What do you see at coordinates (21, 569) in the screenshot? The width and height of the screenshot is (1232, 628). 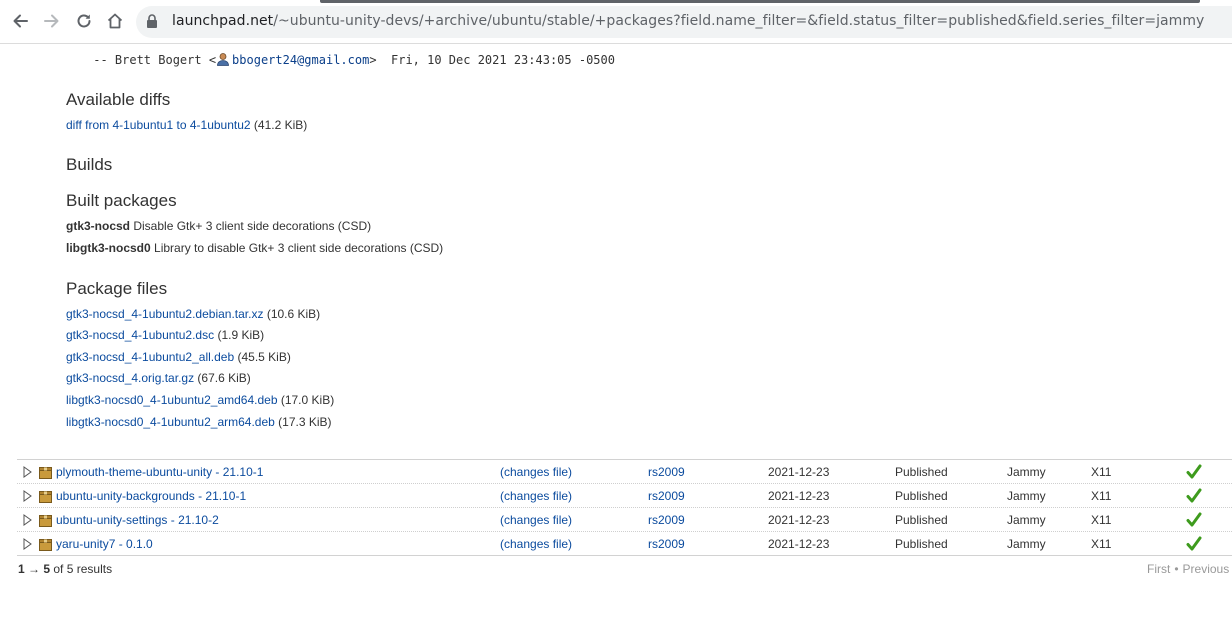 I see `results-start: 1` at bounding box center [21, 569].